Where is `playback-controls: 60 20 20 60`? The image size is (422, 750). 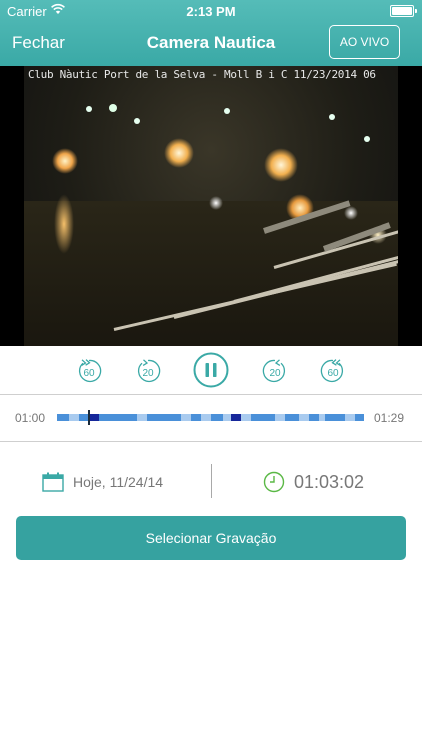
playback-controls: 60 20 20 60 is located at coordinates (211, 370).